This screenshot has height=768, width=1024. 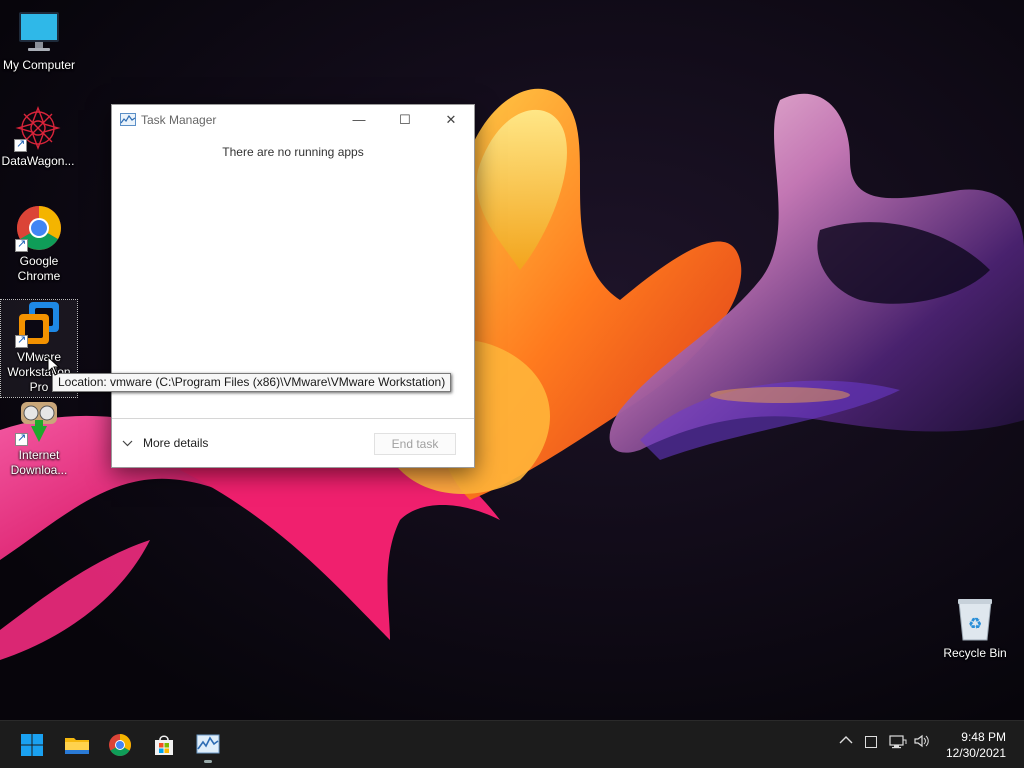 What do you see at coordinates (293, 152) in the screenshot?
I see `empty-apps-message: There are no running apps` at bounding box center [293, 152].